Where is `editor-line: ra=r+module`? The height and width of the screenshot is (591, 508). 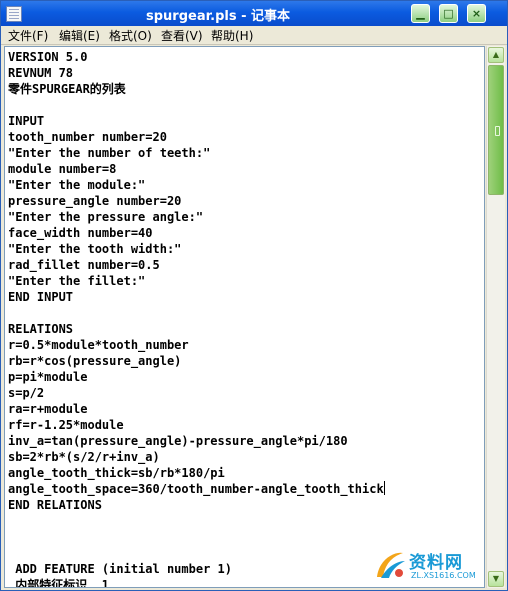
editor-line: ra=r+module is located at coordinates (47, 409).